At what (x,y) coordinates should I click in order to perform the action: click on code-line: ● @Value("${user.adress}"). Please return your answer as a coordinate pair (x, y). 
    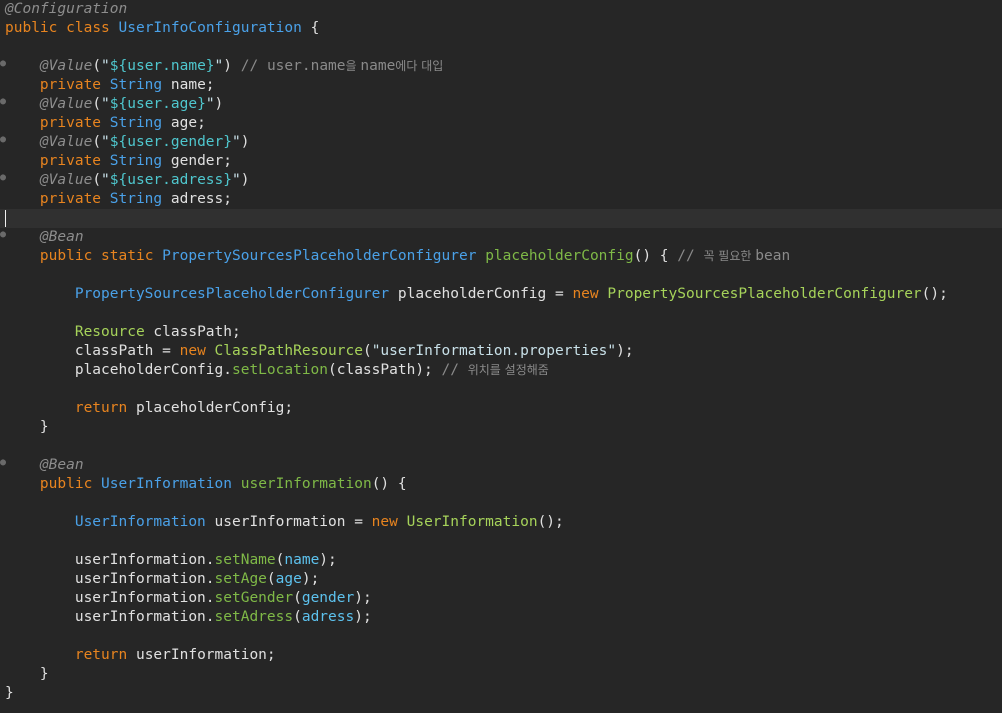
    Looking at the image, I should click on (501, 180).